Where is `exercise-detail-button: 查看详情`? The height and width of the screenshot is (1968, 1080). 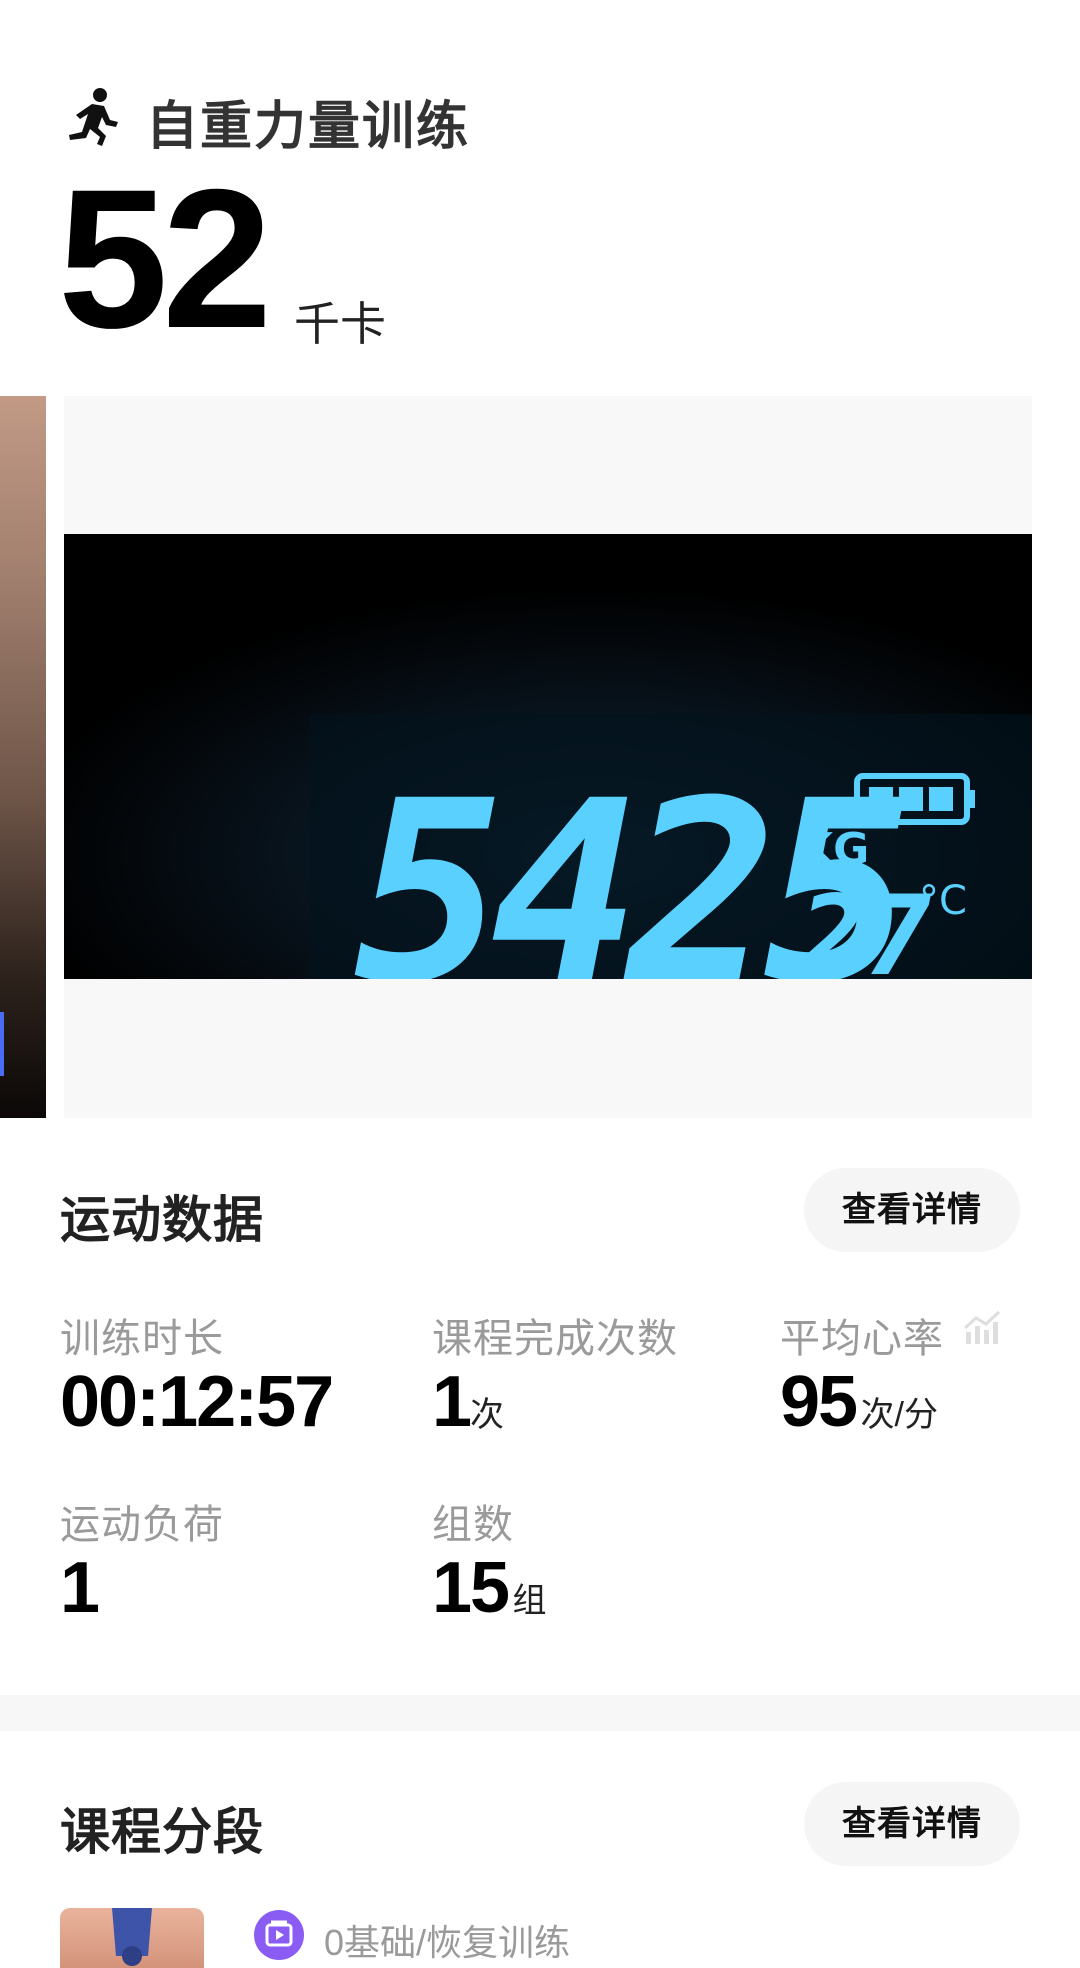 exercise-detail-button: 查看详情 is located at coordinates (912, 1210).